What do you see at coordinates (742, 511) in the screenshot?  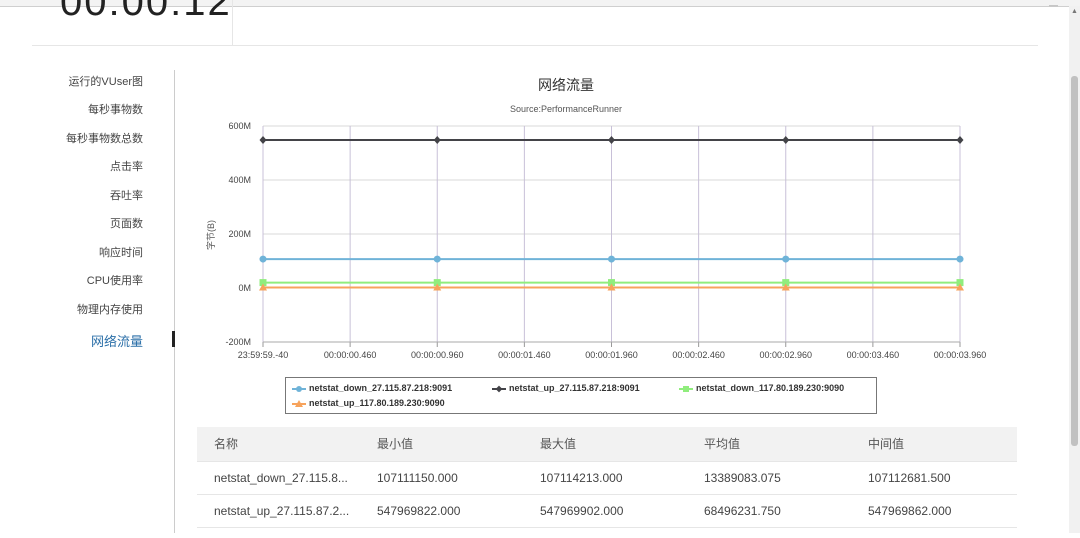 I see `cell-avg: 68496231.750` at bounding box center [742, 511].